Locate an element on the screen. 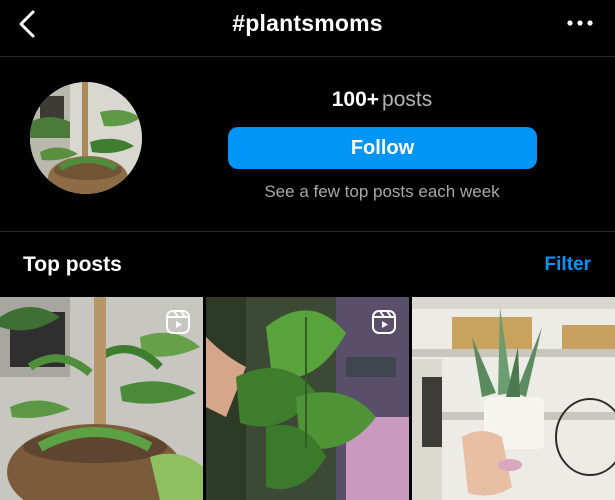 The width and height of the screenshot is (615, 500). more-horizontal-icon is located at coordinates (580, 23).